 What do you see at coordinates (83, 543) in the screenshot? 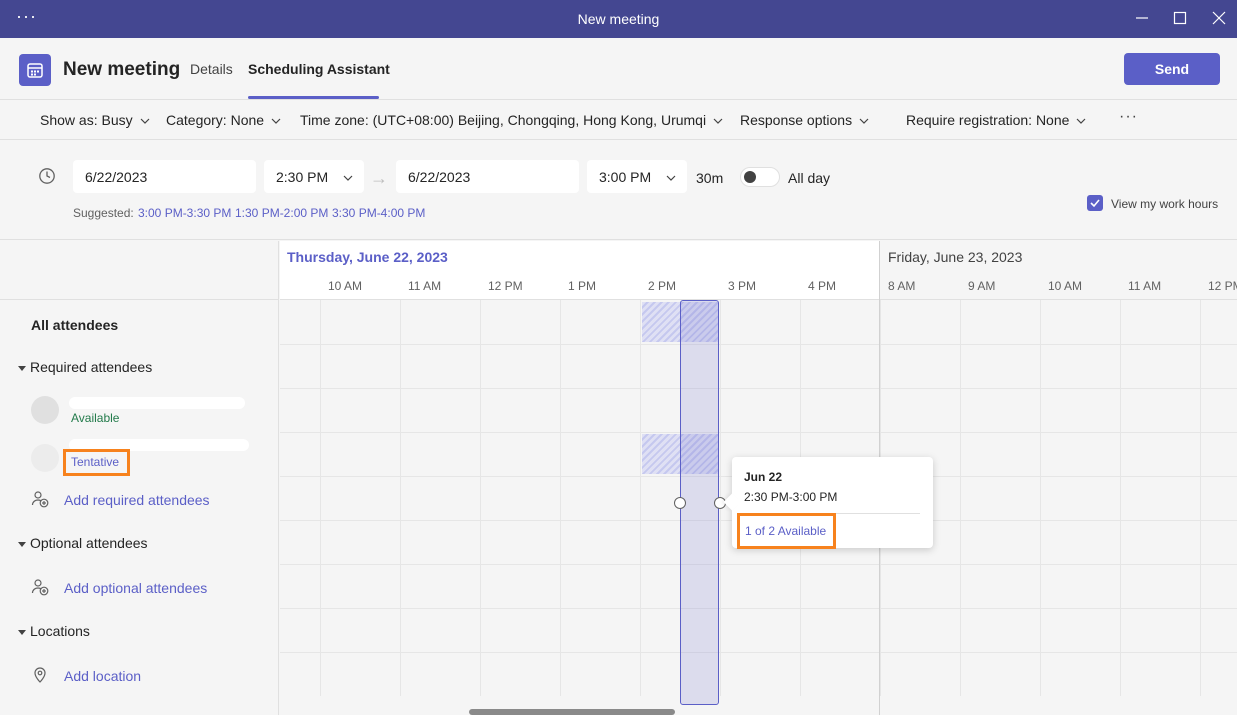
I see `optional-attendees-section: Optional attendees` at bounding box center [83, 543].